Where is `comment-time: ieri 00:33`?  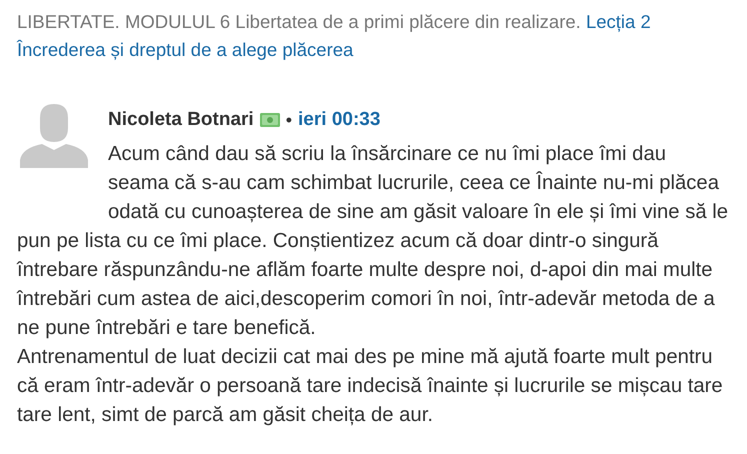 comment-time: ieri 00:33 is located at coordinates (339, 120).